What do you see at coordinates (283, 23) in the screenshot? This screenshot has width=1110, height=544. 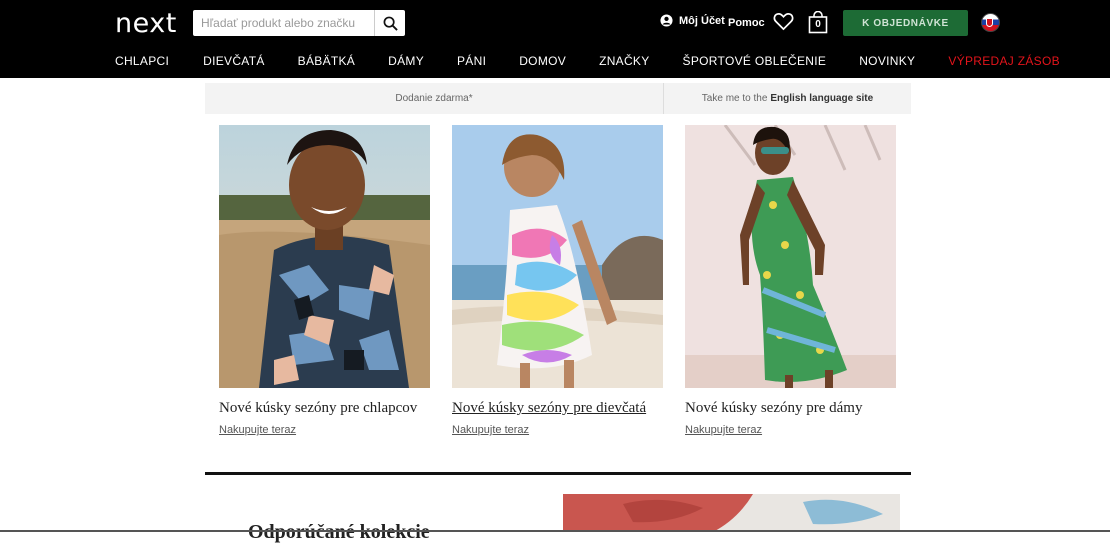 I see `search-input` at bounding box center [283, 23].